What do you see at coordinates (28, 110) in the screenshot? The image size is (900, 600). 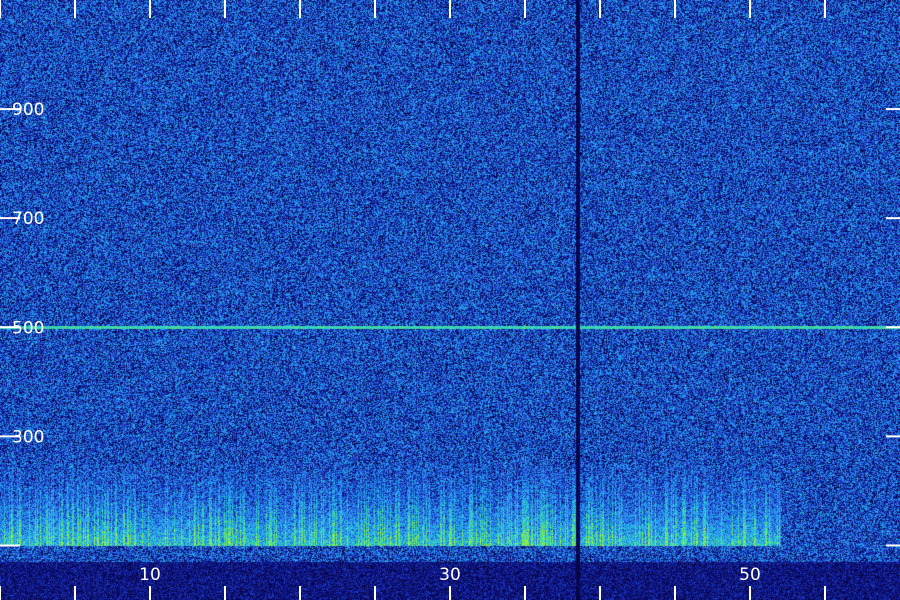 I see `y-tick-label: 900` at bounding box center [28, 110].